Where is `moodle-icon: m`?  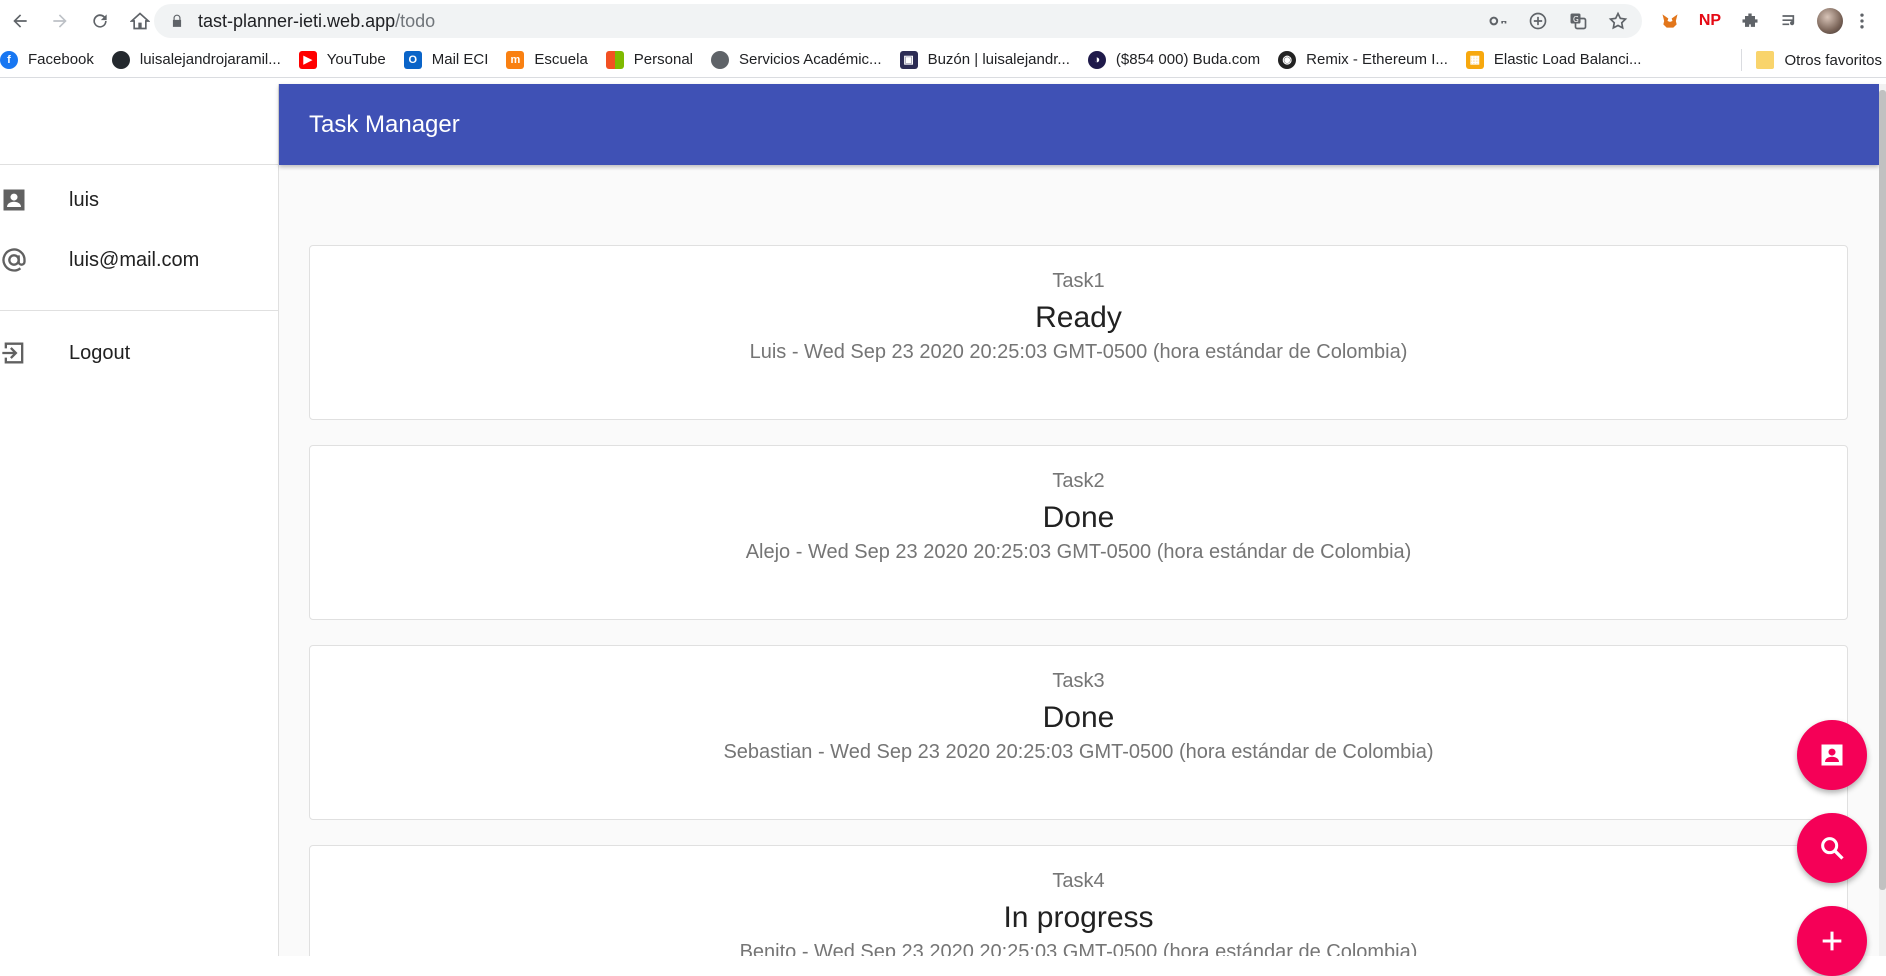 moodle-icon: m is located at coordinates (515, 59).